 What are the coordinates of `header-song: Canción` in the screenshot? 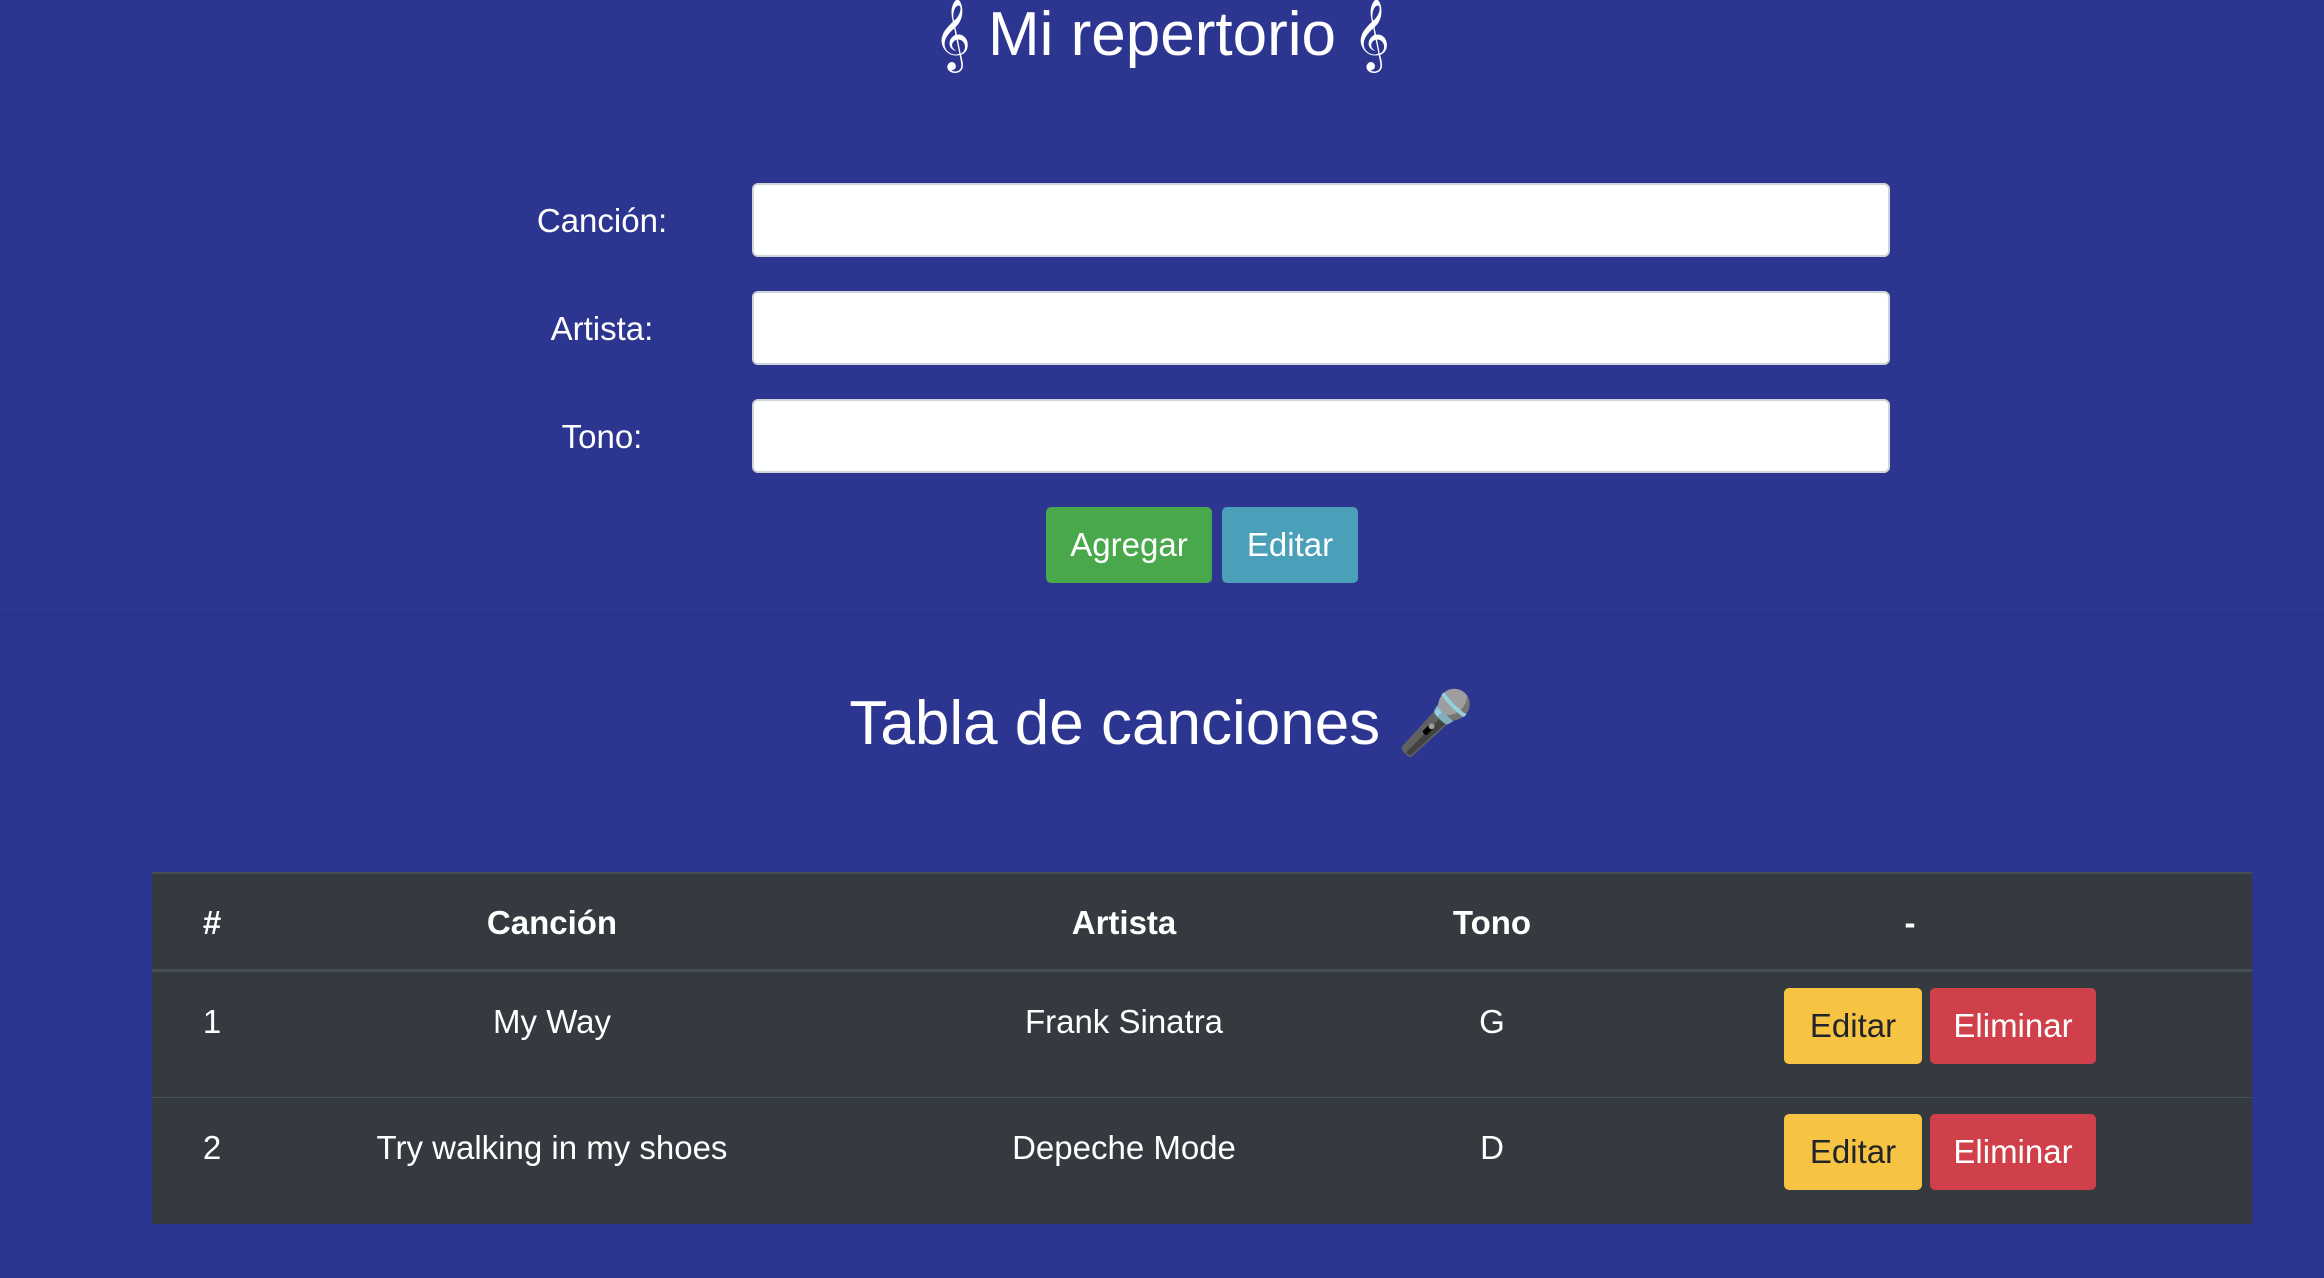 It's located at (552, 922).